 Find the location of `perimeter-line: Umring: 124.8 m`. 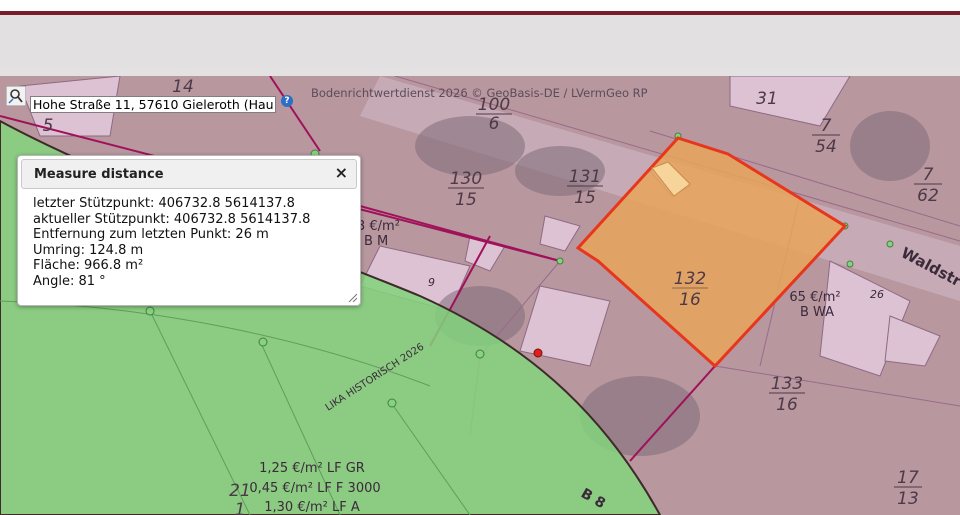

perimeter-line: Umring: 124.8 m is located at coordinates (88, 250).